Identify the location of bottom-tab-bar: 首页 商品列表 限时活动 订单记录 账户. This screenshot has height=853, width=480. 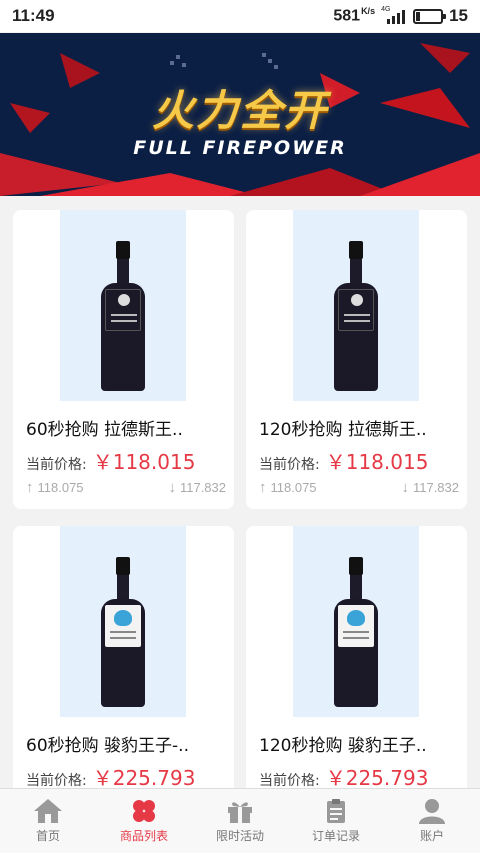
(240, 820).